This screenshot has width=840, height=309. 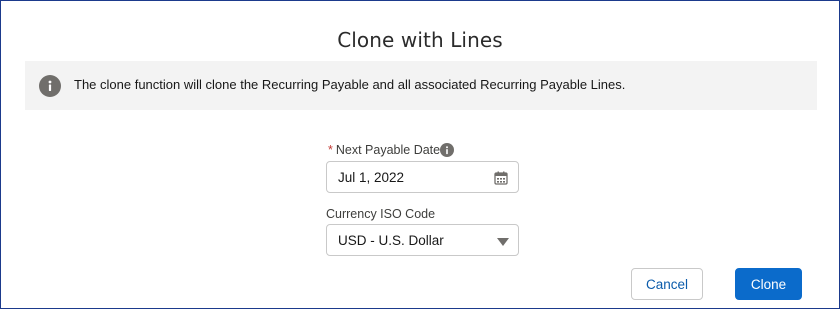 I want to click on calendar-icon, so click(x=501, y=178).